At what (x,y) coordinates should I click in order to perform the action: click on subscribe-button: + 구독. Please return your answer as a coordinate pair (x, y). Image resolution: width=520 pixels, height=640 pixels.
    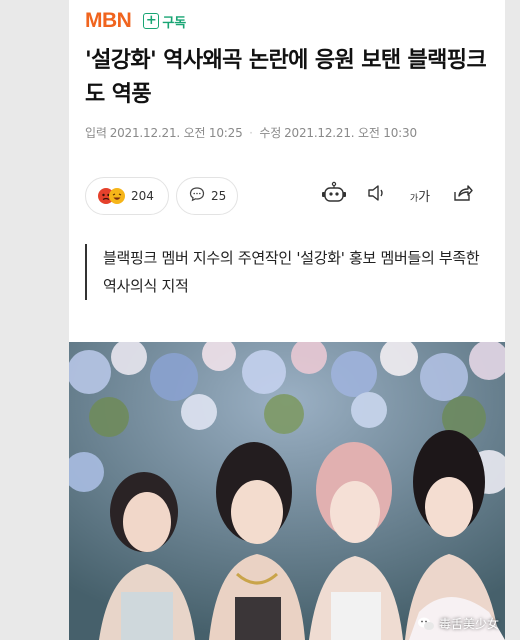
    Looking at the image, I should click on (164, 21).